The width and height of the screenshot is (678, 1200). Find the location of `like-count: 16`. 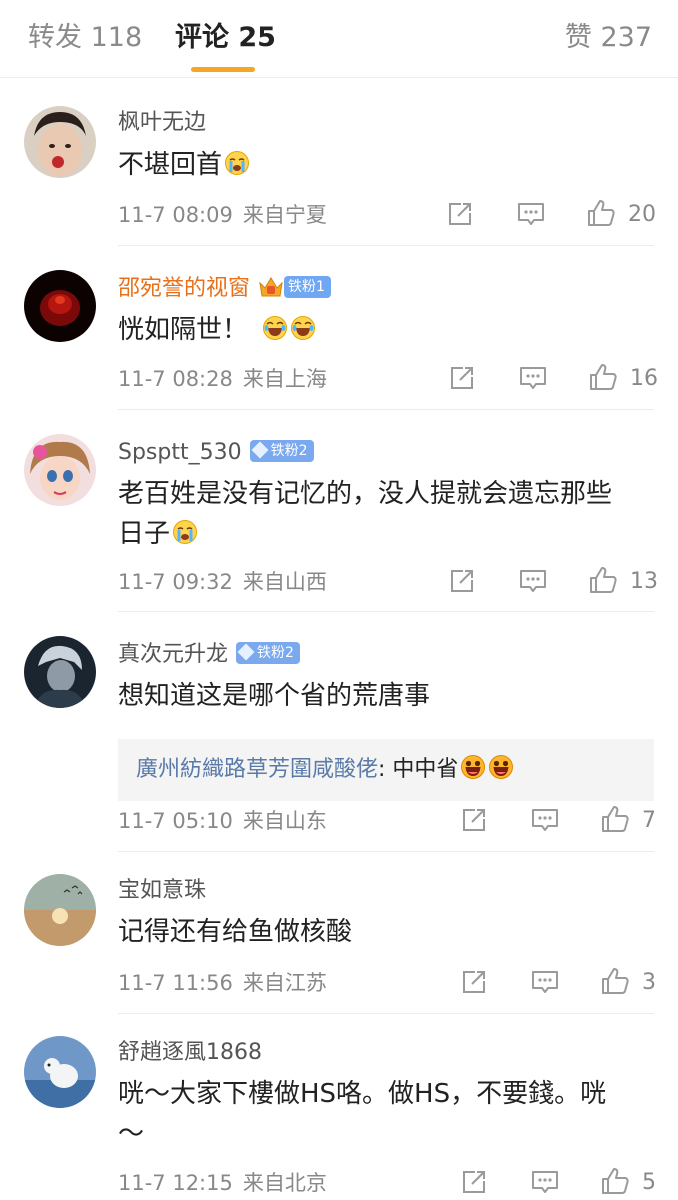

like-count: 16 is located at coordinates (644, 378).